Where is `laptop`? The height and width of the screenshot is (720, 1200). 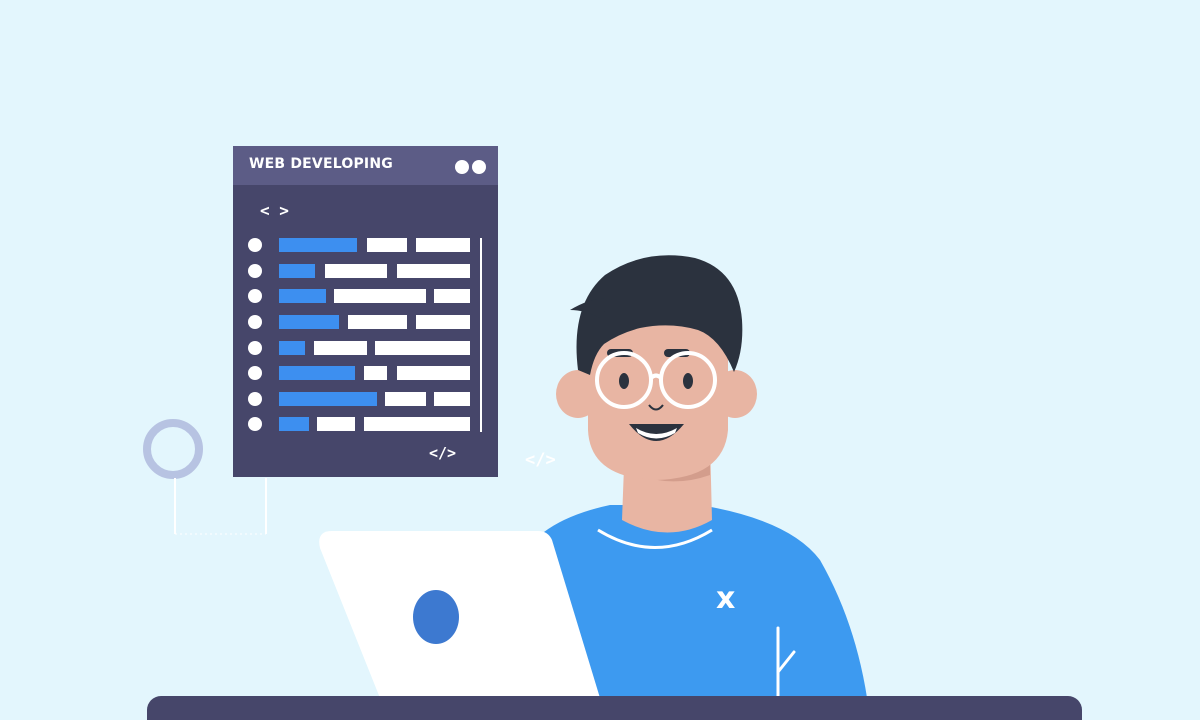 laptop is located at coordinates (459, 614).